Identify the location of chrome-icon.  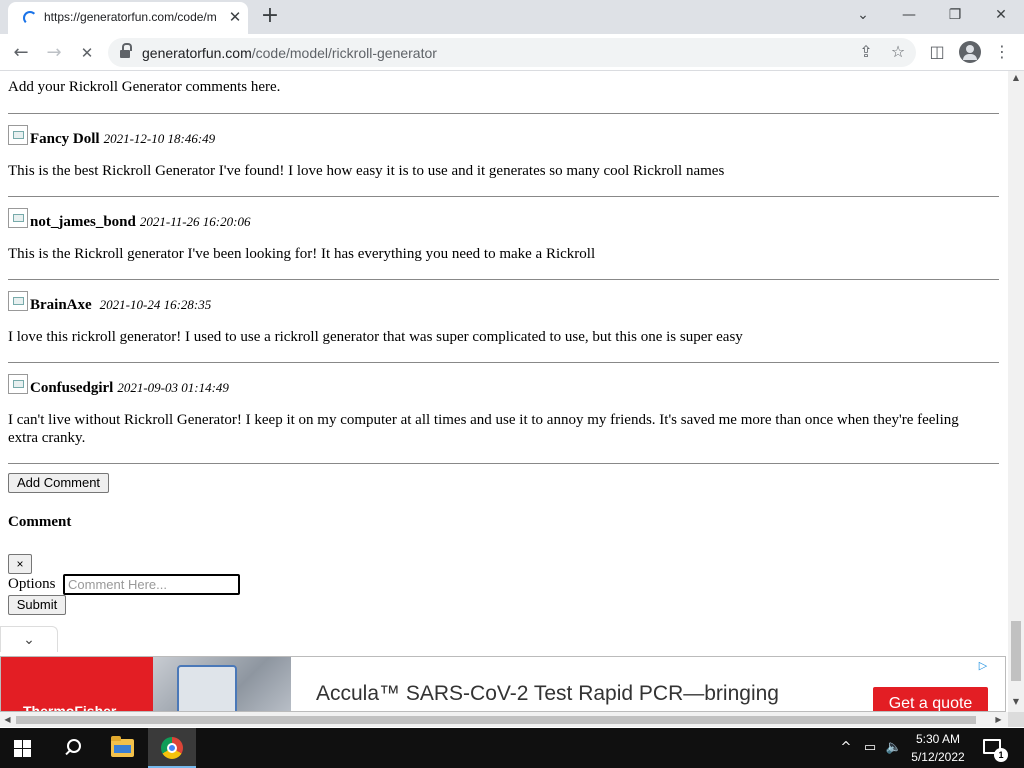
(172, 748).